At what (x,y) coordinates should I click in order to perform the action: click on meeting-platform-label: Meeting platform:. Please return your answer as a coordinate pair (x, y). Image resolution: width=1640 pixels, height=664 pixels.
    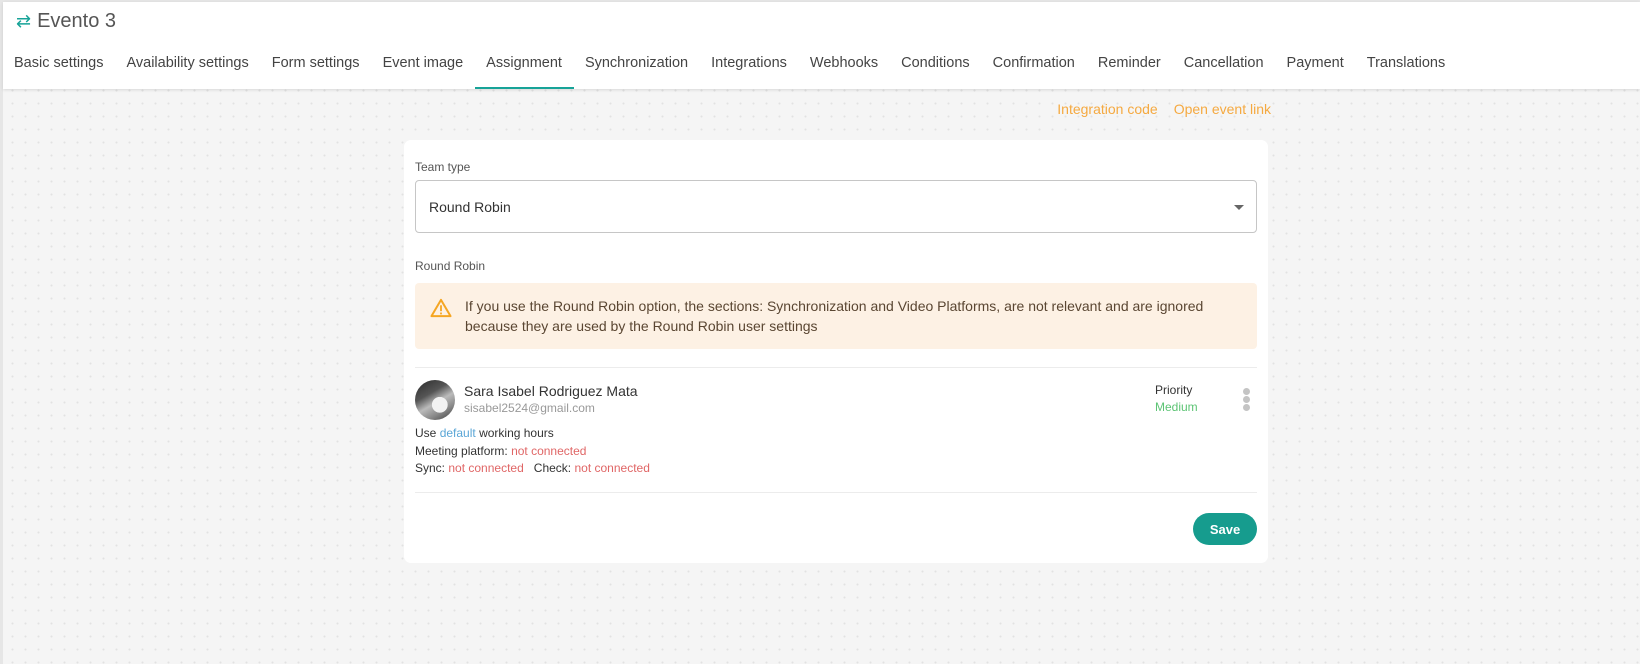
    Looking at the image, I should click on (461, 451).